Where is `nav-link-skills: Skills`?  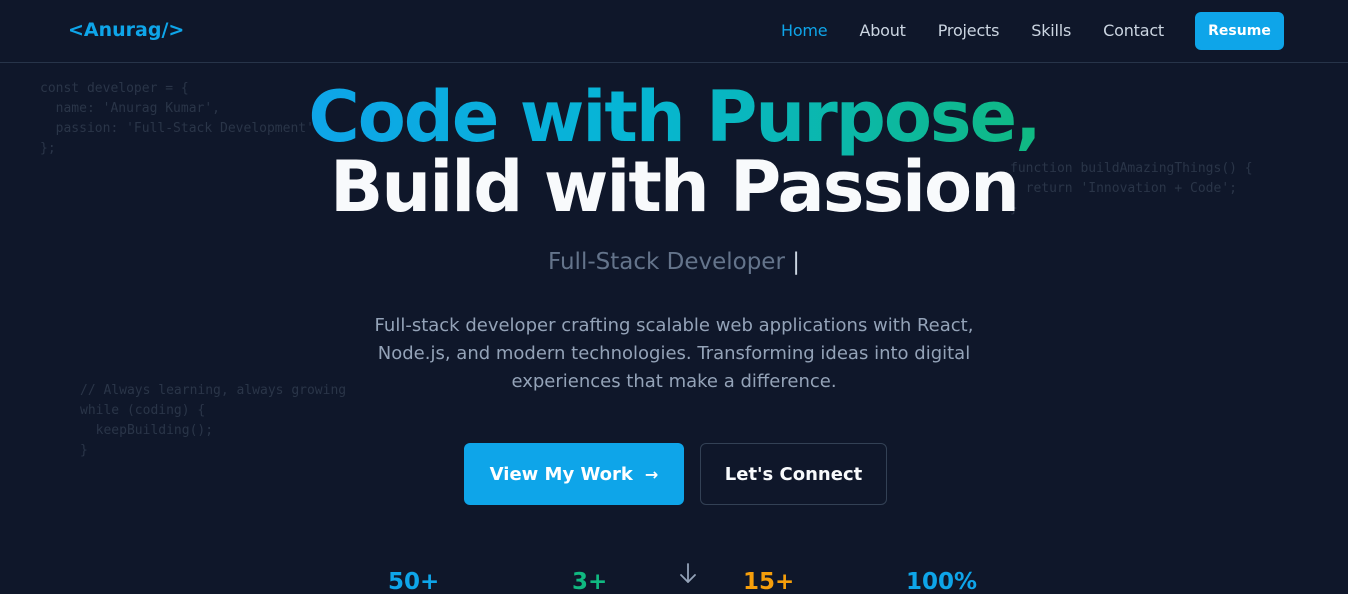 nav-link-skills: Skills is located at coordinates (1051, 30).